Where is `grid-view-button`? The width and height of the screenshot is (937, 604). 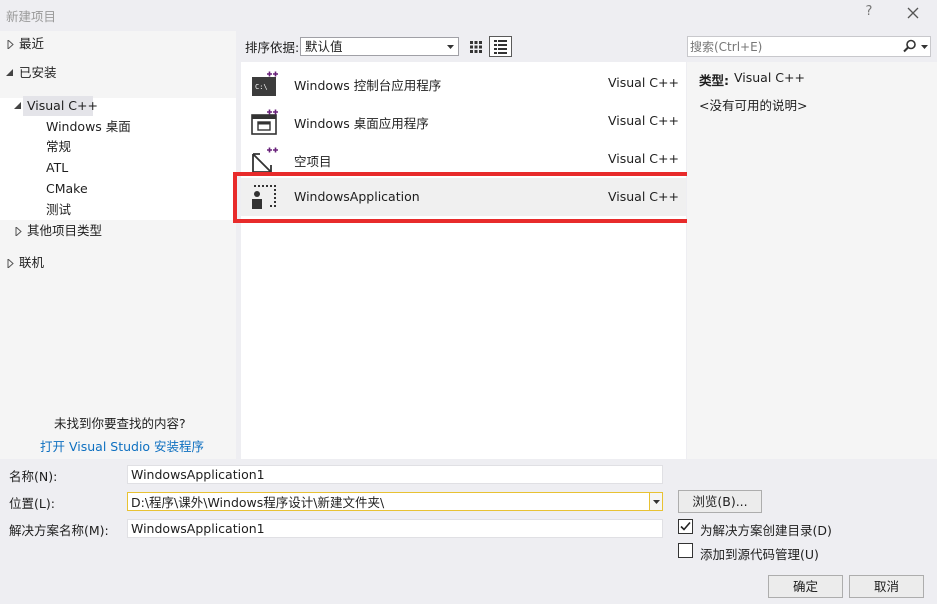 grid-view-button is located at coordinates (476, 47).